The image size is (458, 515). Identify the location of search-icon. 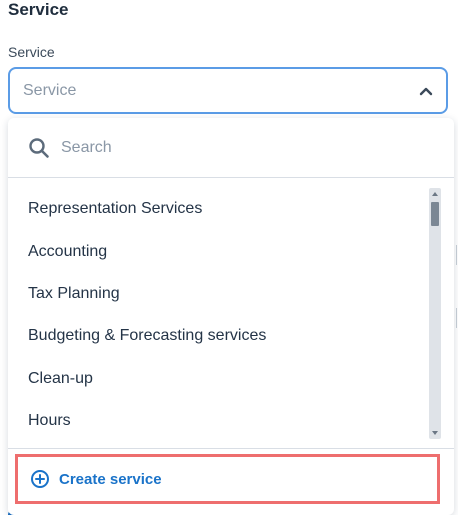
(39, 148).